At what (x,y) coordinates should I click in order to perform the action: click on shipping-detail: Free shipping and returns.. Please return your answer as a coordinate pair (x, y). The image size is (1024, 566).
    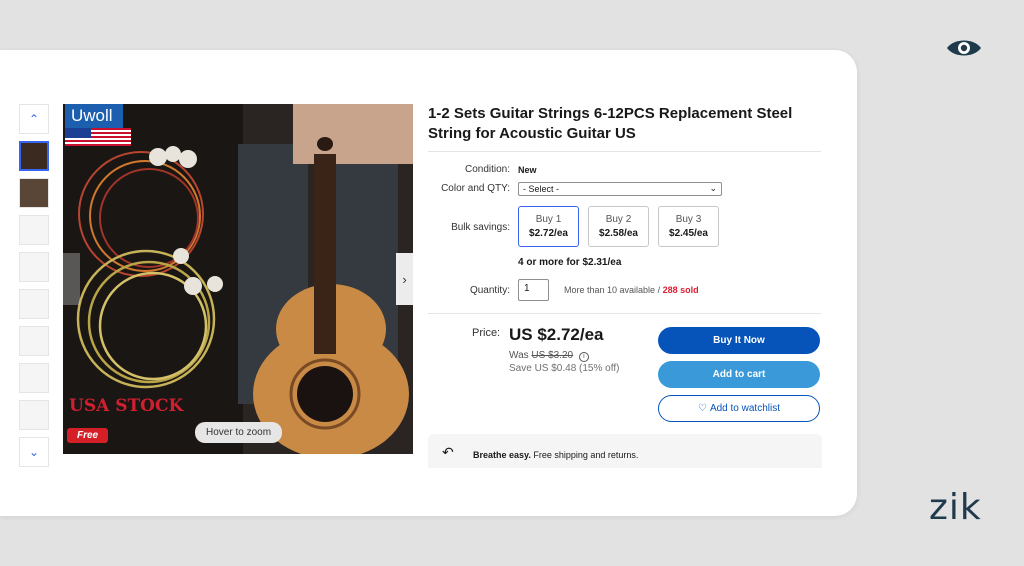
    Looking at the image, I should click on (584, 455).